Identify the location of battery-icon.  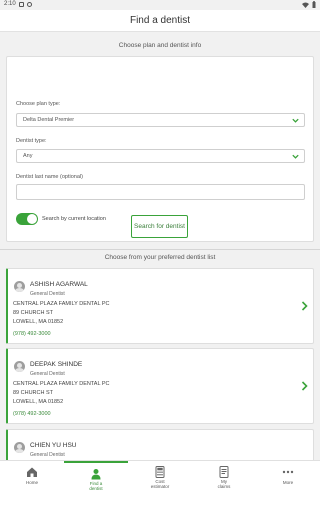
(314, 4).